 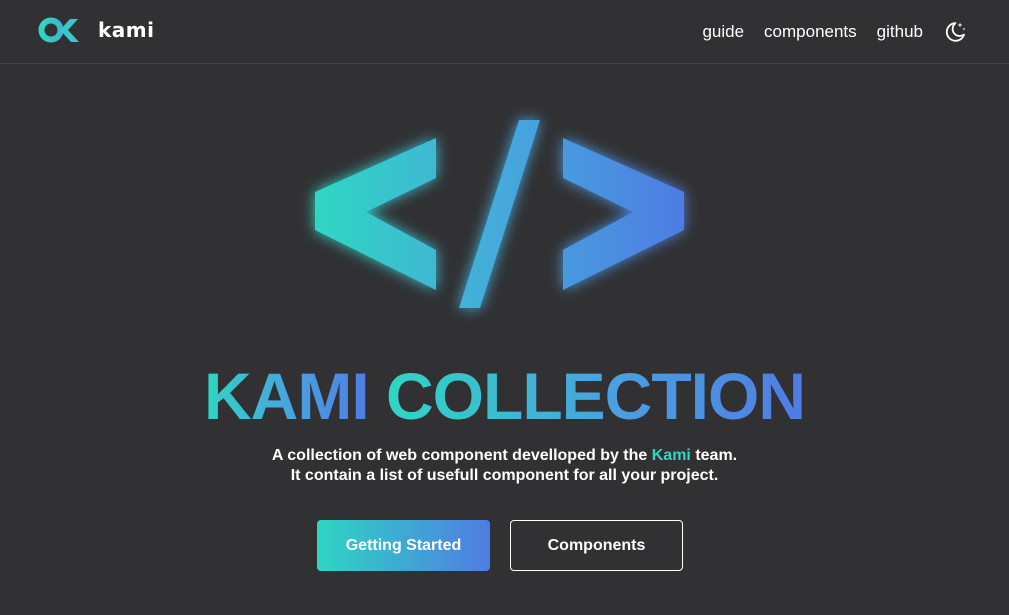 I want to click on top-navbar: kami guide components github, so click(x=504, y=32).